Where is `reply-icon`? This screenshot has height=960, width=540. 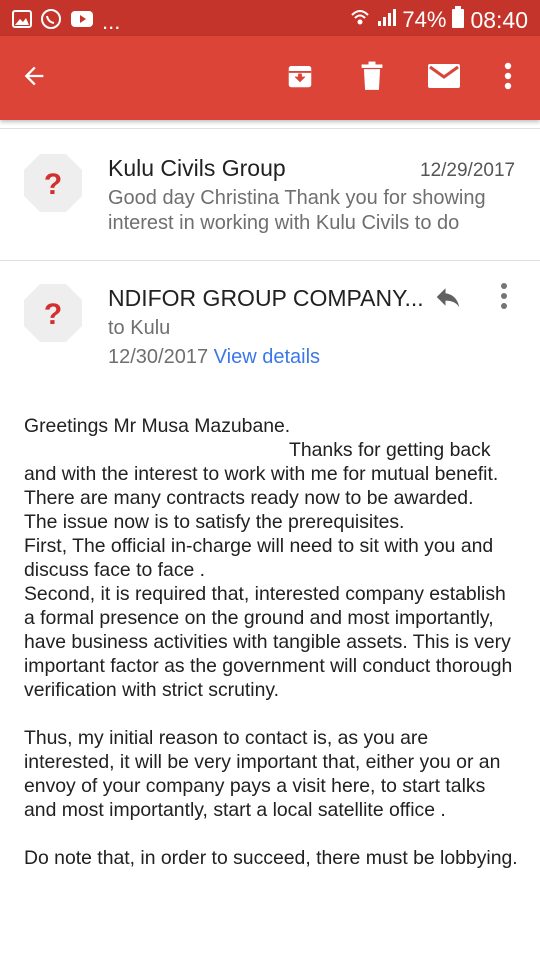 reply-icon is located at coordinates (448, 302).